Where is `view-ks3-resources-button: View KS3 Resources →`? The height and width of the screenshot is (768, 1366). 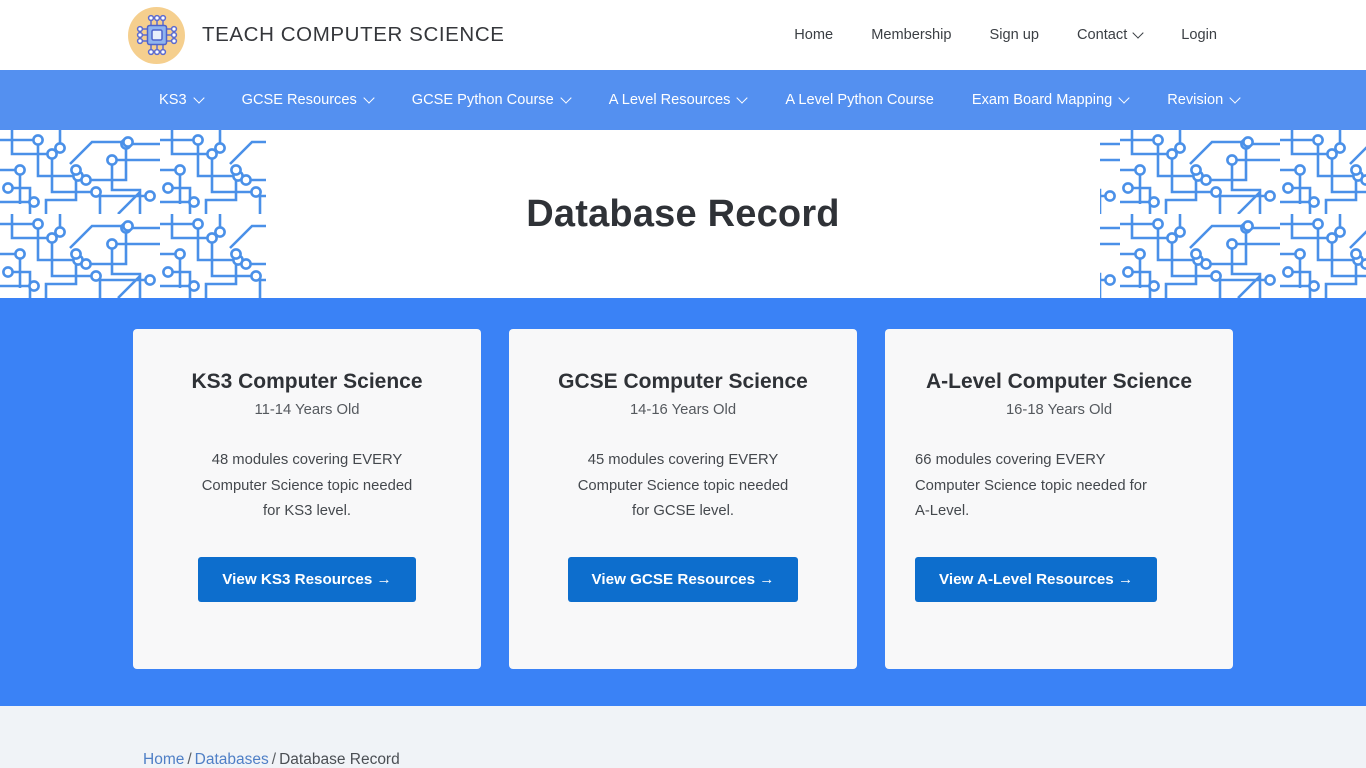 view-ks3-resources-button: View KS3 Resources → is located at coordinates (307, 579).